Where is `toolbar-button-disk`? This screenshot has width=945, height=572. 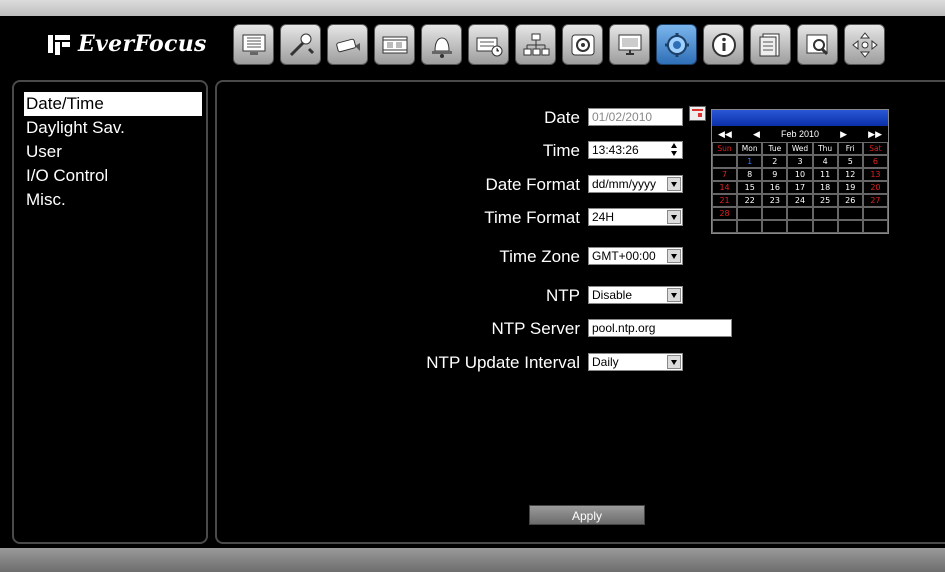
toolbar-button-disk is located at coordinates (582, 44).